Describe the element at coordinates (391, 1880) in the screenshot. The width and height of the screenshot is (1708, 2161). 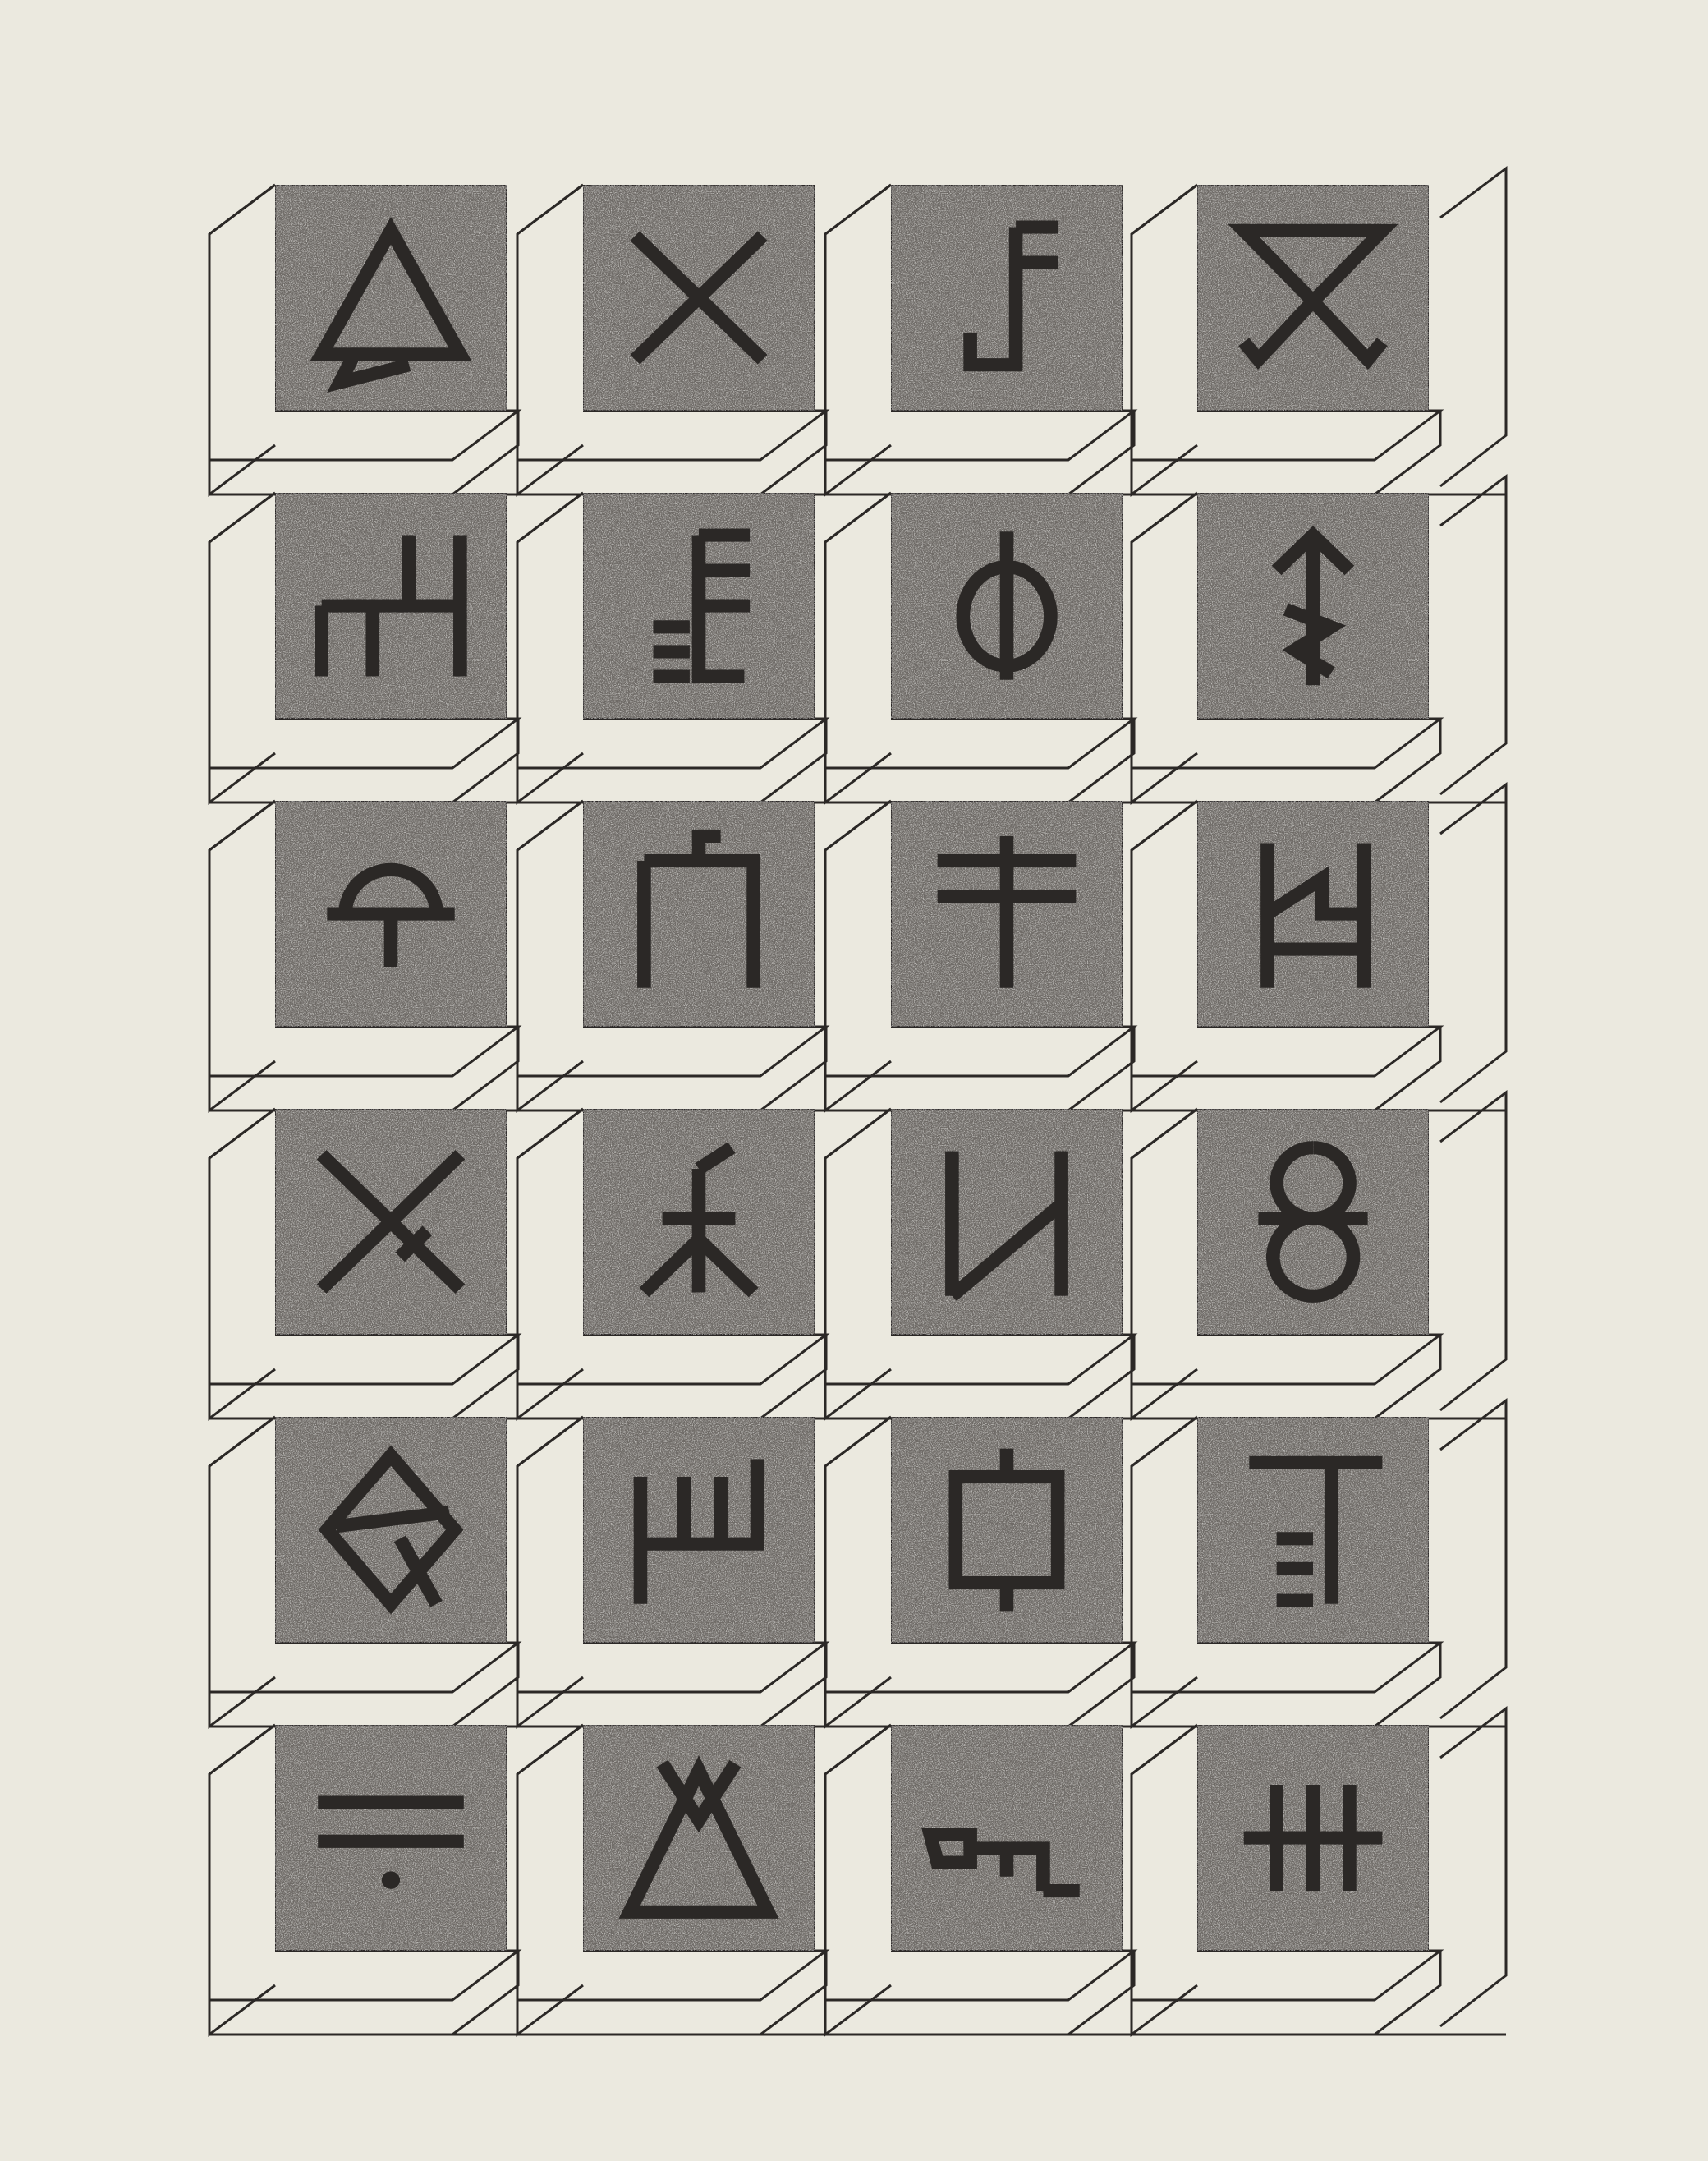
I see `dot-icon` at that location.